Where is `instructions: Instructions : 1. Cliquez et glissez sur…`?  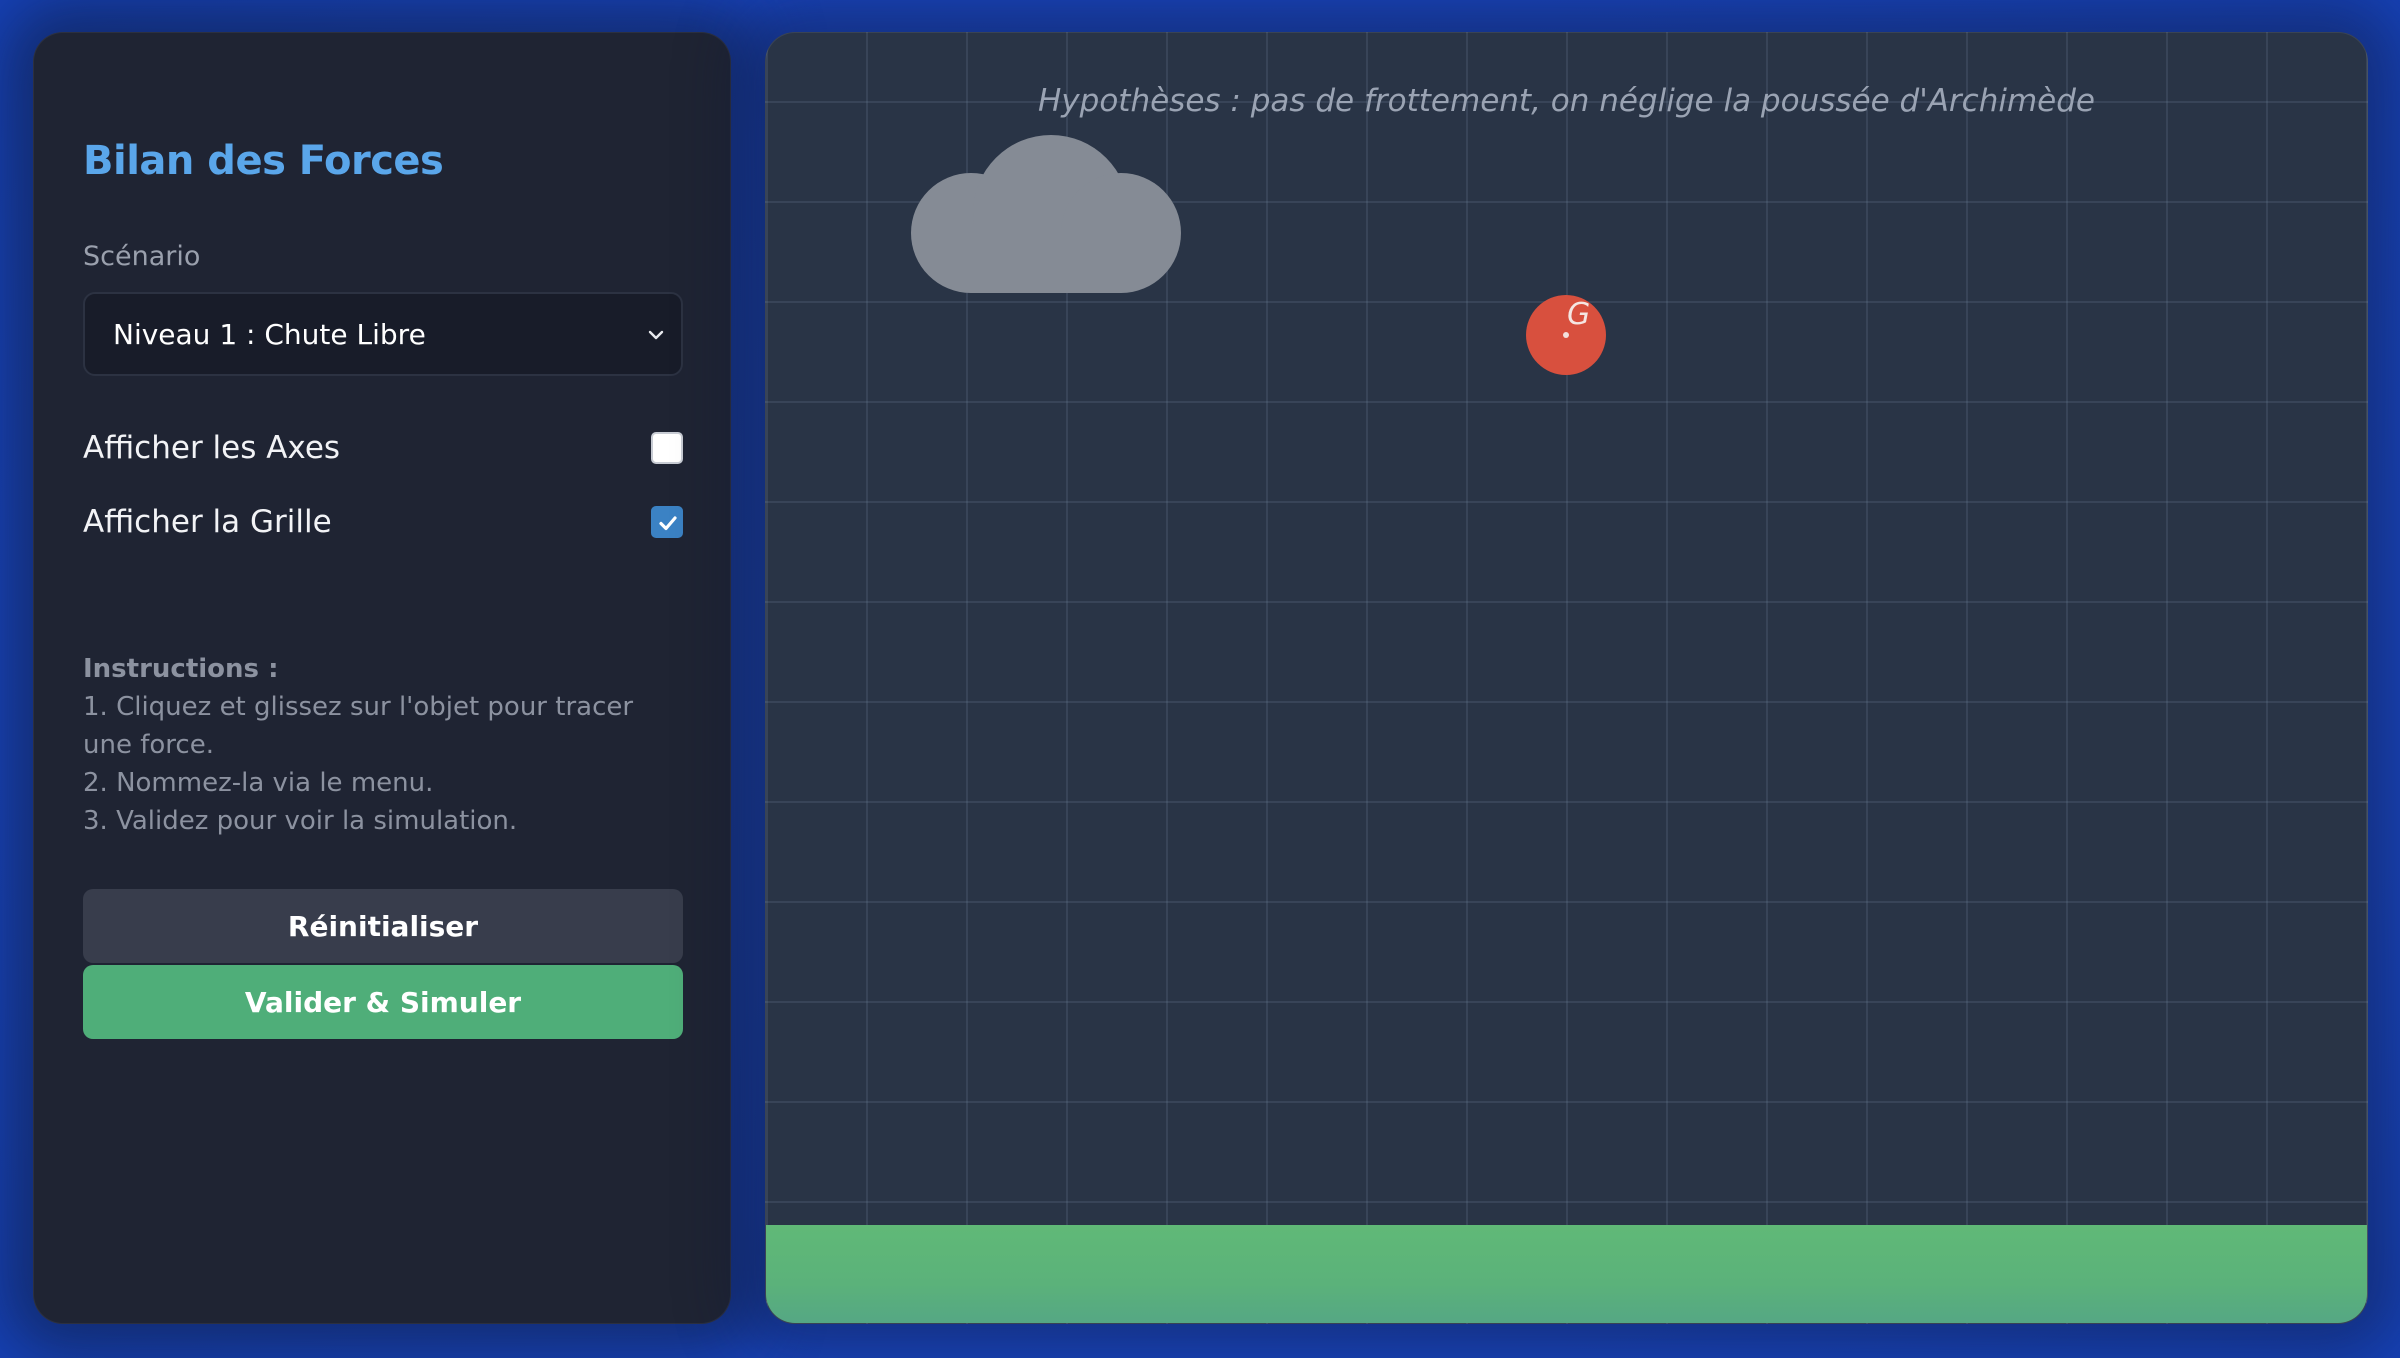 instructions: Instructions : 1. Cliquez et glissez sur… is located at coordinates (383, 745).